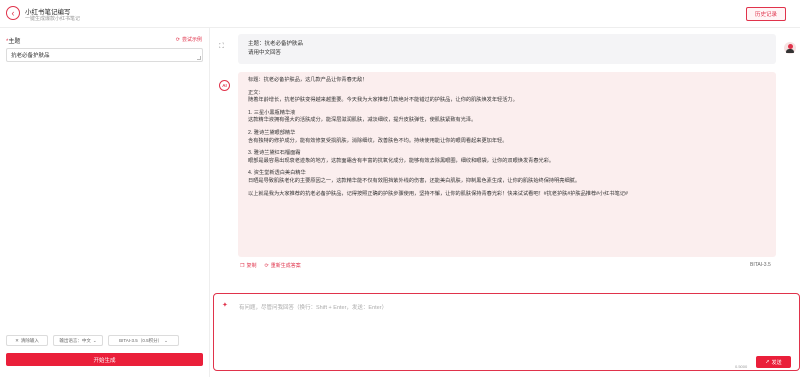 This screenshot has height=377, width=800. What do you see at coordinates (104, 359) in the screenshot?
I see `generate-button: 开始生成` at bounding box center [104, 359].